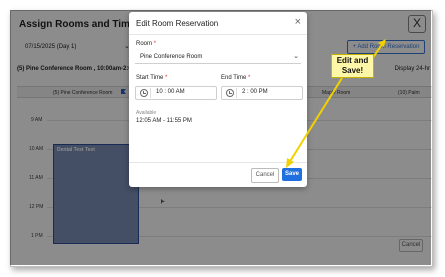 The image size is (445, 277). What do you see at coordinates (352, 66) in the screenshot?
I see `annotation-callout: Edit and Save!` at bounding box center [352, 66].